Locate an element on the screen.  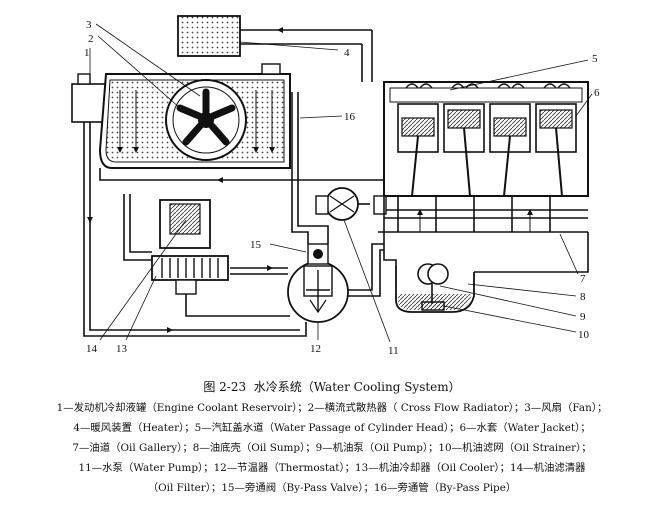
by-pass-pipe is located at coordinates (310, 168).